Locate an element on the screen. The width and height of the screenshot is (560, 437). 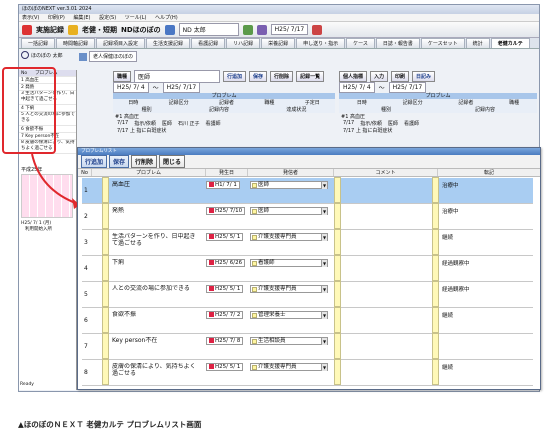
facility-select-icon is located at coordinates (169, 29).